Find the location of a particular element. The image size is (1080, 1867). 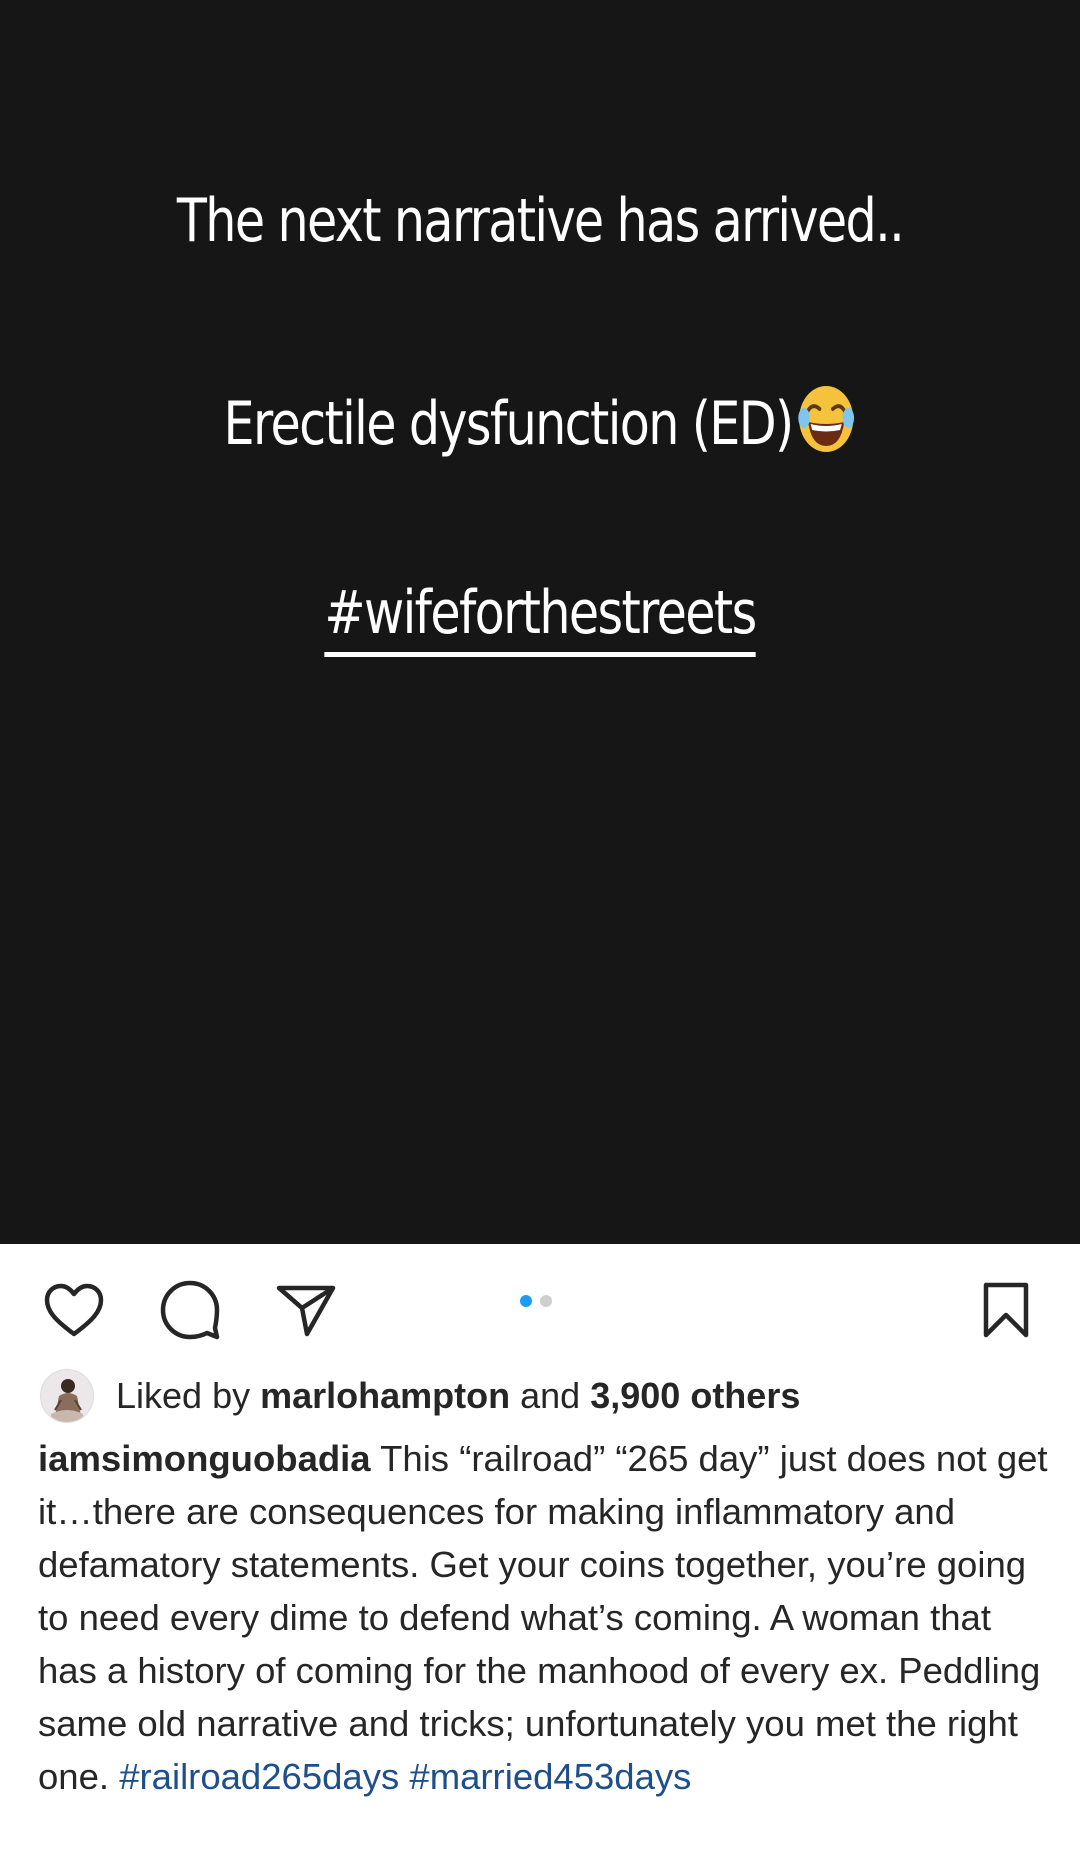

caption-hashtag: #married453days is located at coordinates (550, 1776).